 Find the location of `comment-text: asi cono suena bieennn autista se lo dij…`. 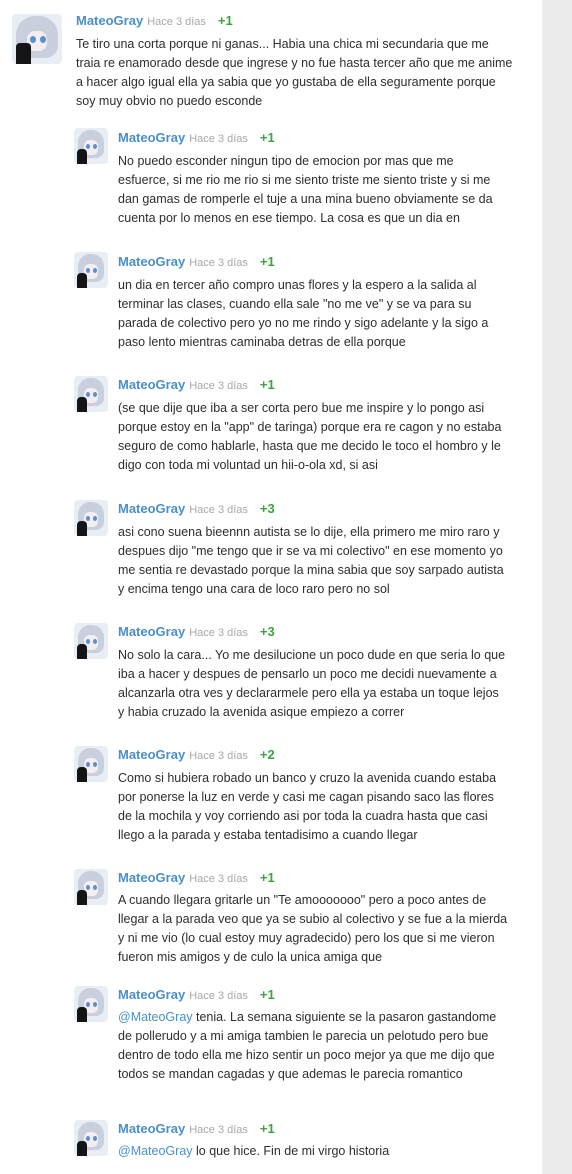

comment-text: asi cono suena bieennn autista se lo dij… is located at coordinates (311, 560).